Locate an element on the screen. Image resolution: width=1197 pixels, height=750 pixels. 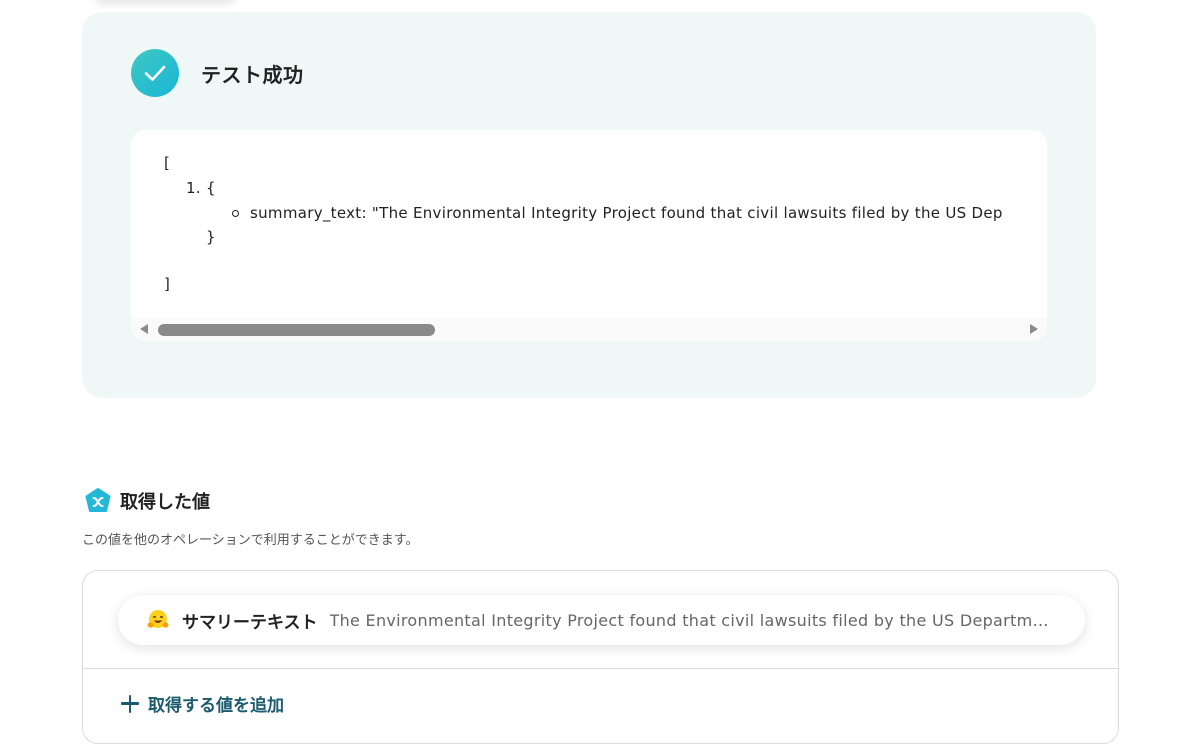
scrollbar-thumb is located at coordinates (296, 330).